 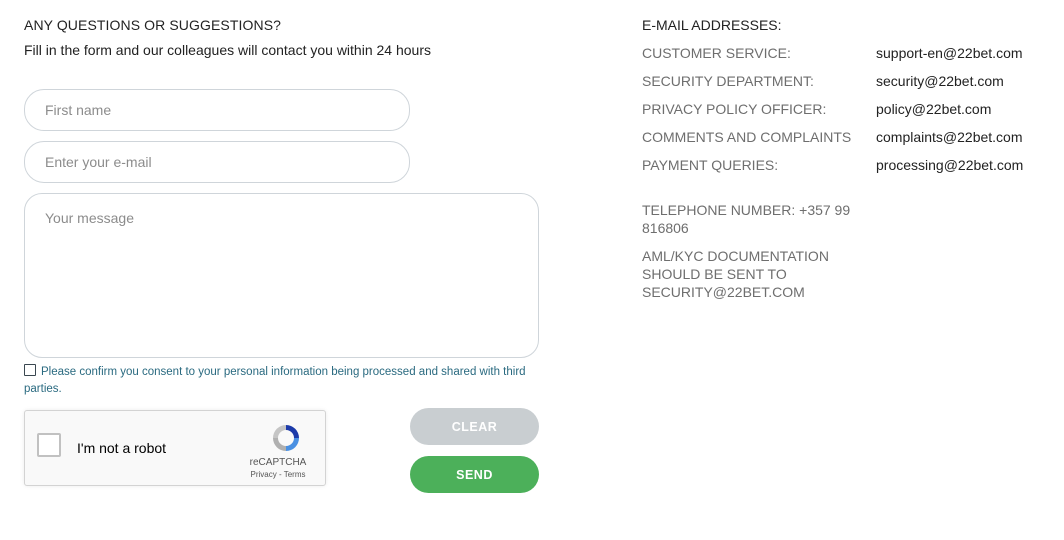 I want to click on consent-checkbox, so click(x=30, y=370).